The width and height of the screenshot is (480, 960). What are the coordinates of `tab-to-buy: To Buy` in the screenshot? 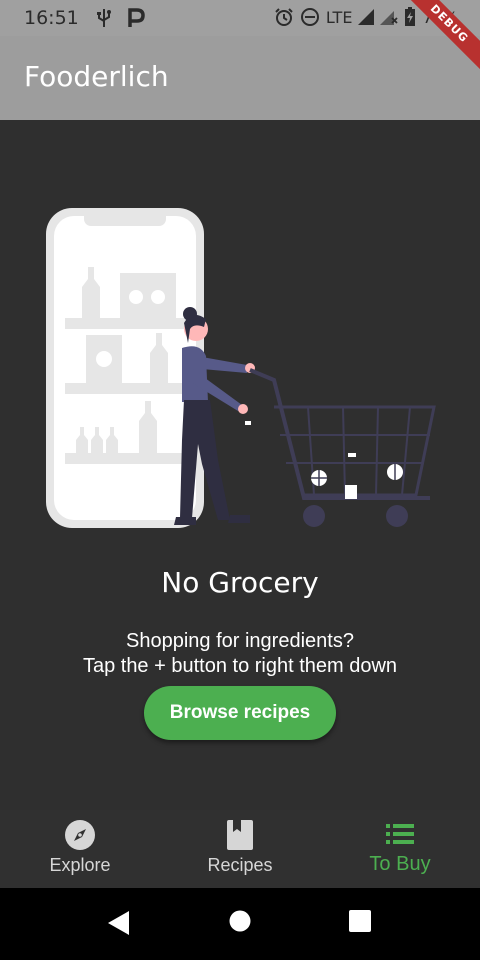 It's located at (400, 849).